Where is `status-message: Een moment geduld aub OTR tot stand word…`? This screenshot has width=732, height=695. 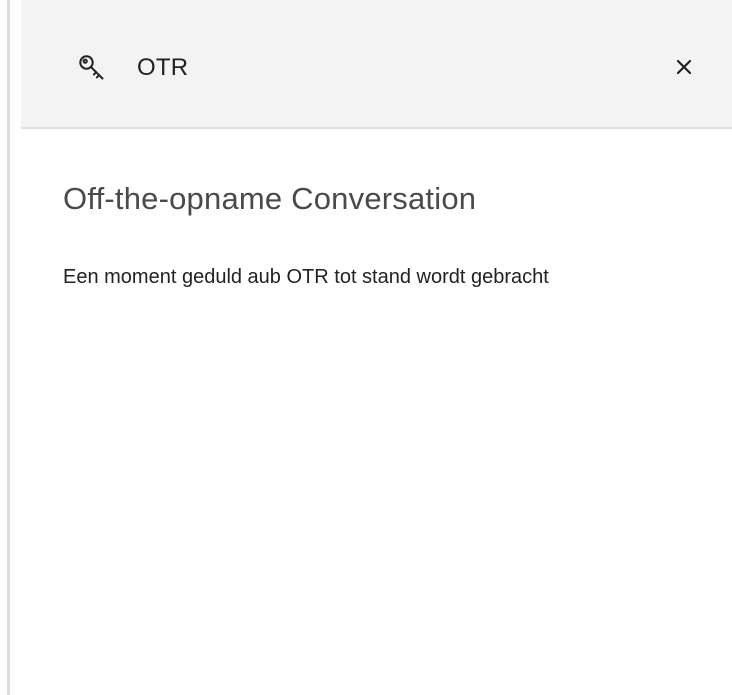 status-message: Een moment geduld aub OTR tot stand word… is located at coordinates (306, 277).